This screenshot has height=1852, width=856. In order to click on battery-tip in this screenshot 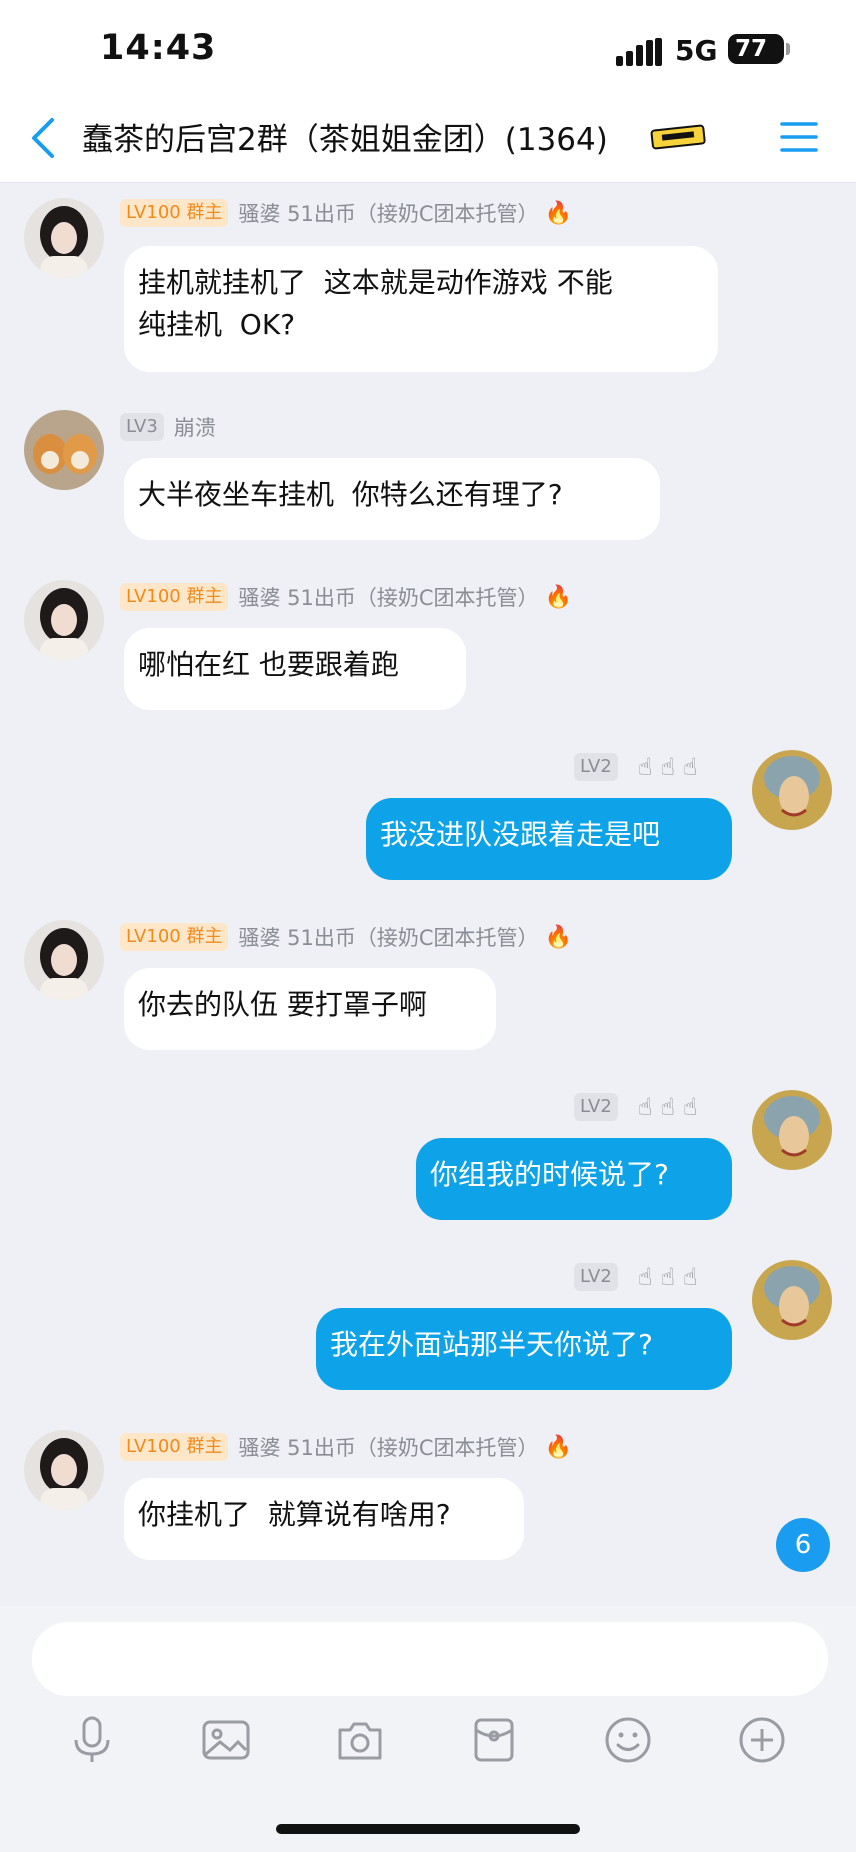, I will do `click(788, 49)`.